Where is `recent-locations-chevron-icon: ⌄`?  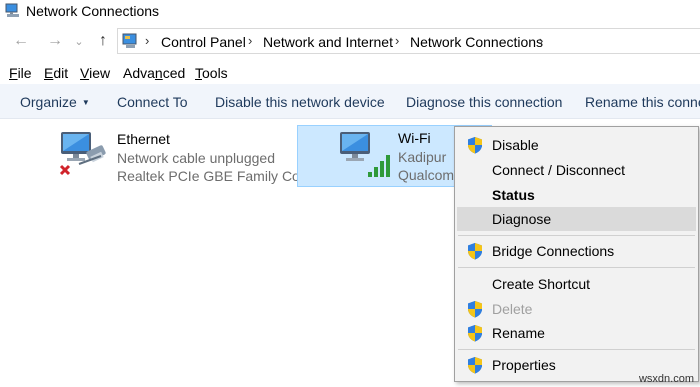 recent-locations-chevron-icon: ⌄ is located at coordinates (79, 41).